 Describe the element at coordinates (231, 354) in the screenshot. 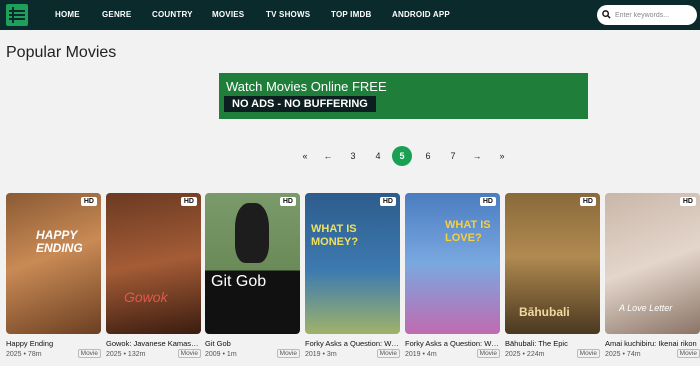

I see `movie-duration: 1m` at that location.